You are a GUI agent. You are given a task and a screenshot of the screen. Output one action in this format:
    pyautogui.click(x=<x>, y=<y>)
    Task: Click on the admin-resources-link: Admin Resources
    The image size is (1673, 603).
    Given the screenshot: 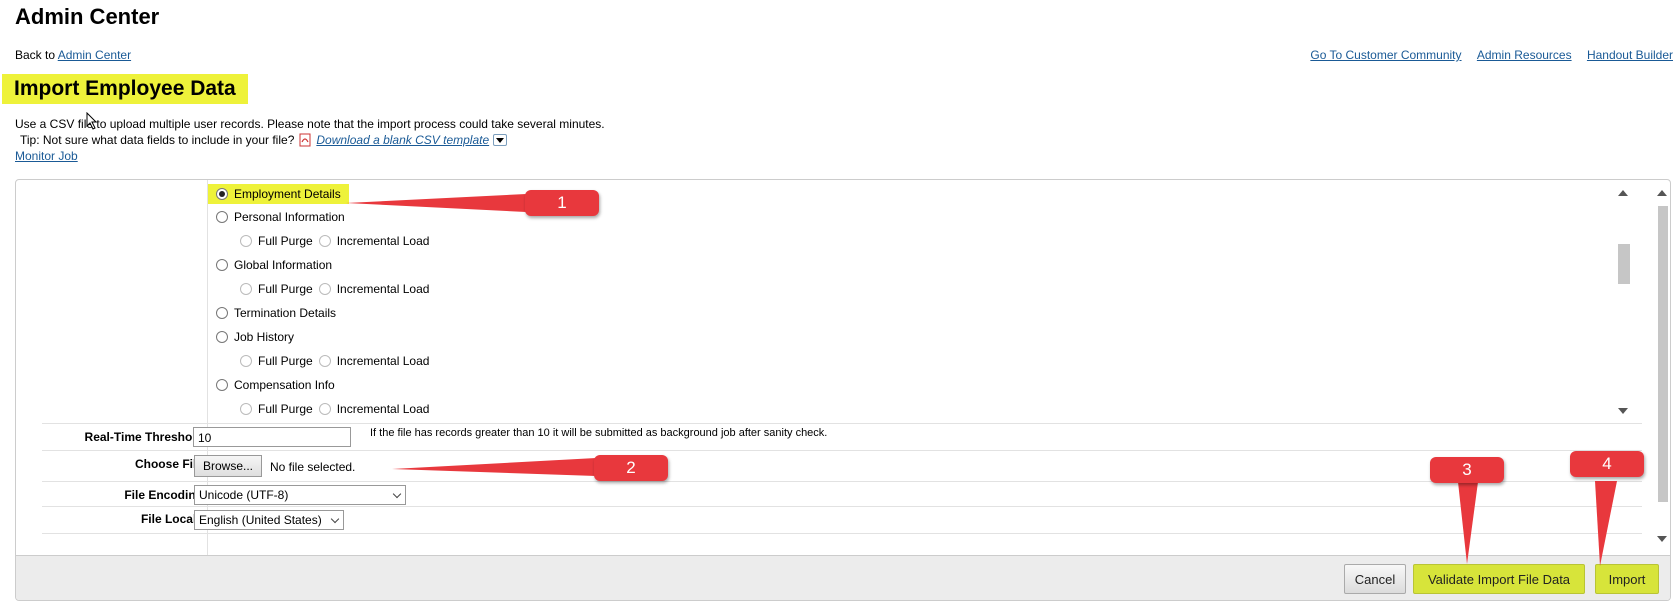 What is the action you would take?
    pyautogui.click(x=1524, y=55)
    